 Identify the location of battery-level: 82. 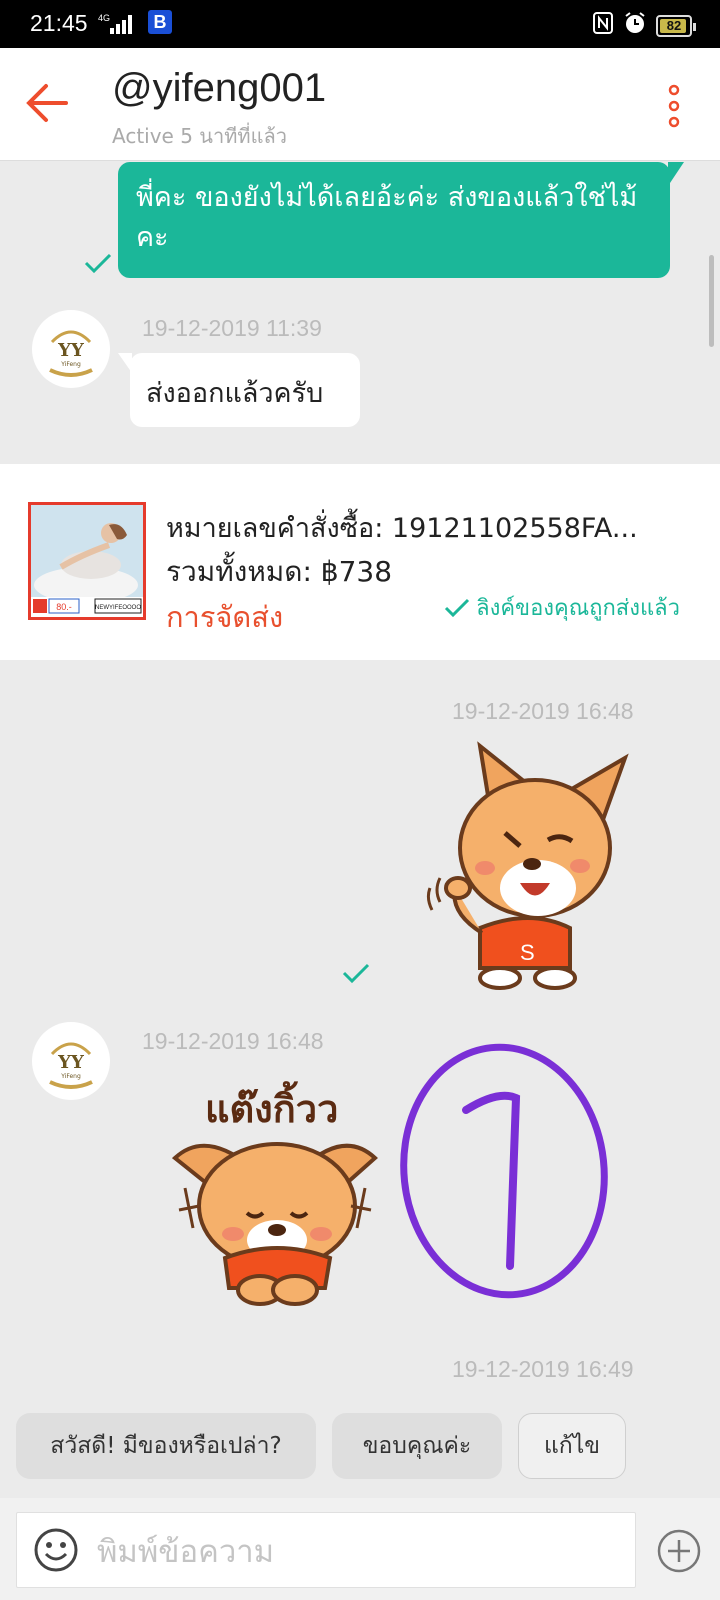
(674, 25).